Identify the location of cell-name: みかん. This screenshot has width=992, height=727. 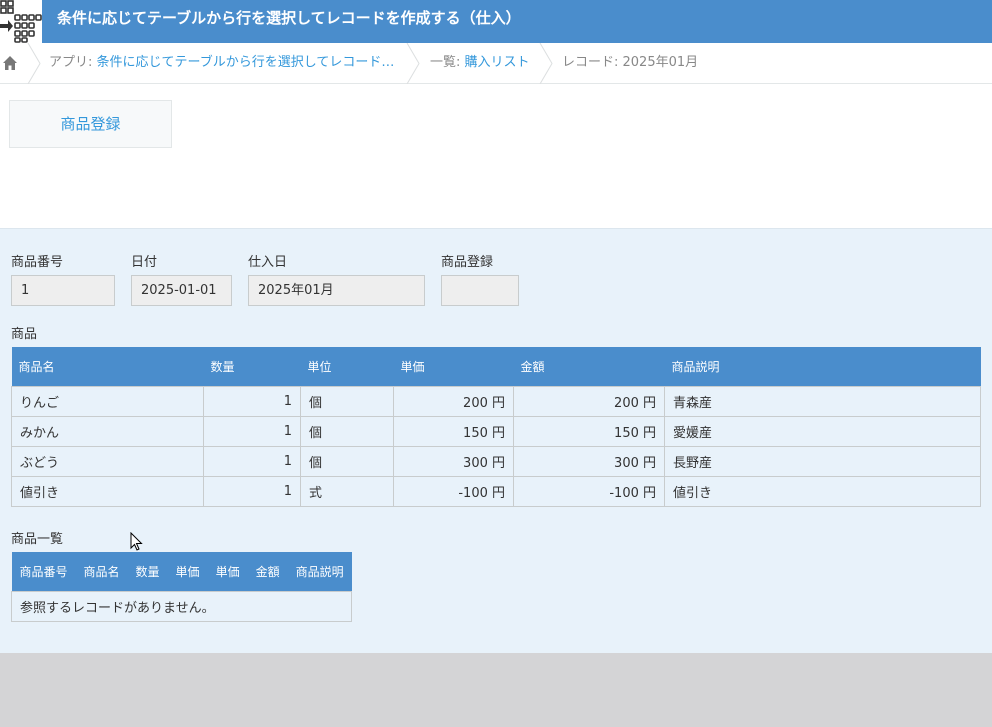
(107, 431).